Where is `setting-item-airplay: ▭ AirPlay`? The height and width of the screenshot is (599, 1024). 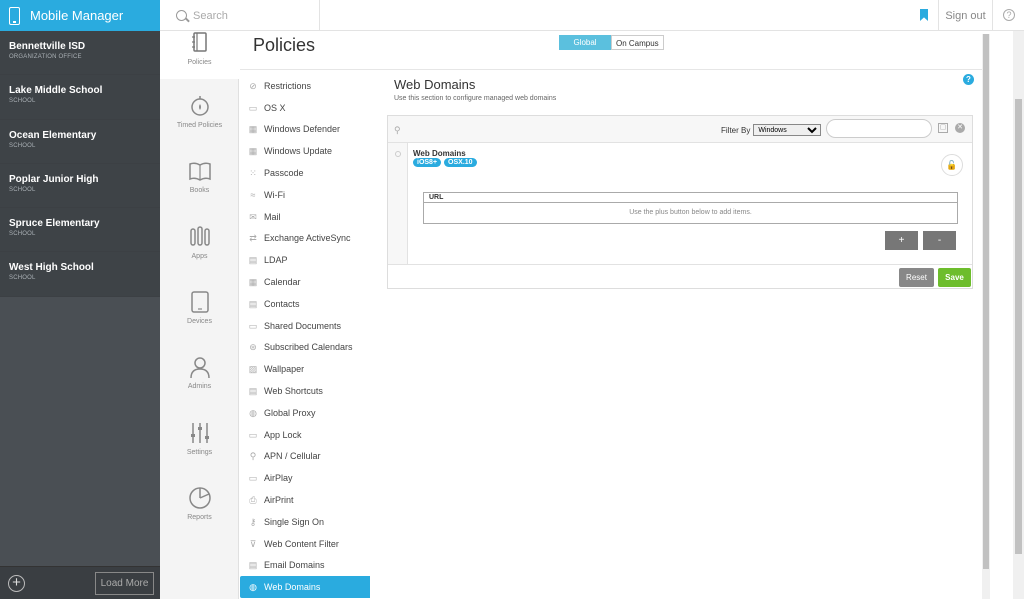
setting-item-airplay: ▭ AirPlay is located at coordinates (305, 478).